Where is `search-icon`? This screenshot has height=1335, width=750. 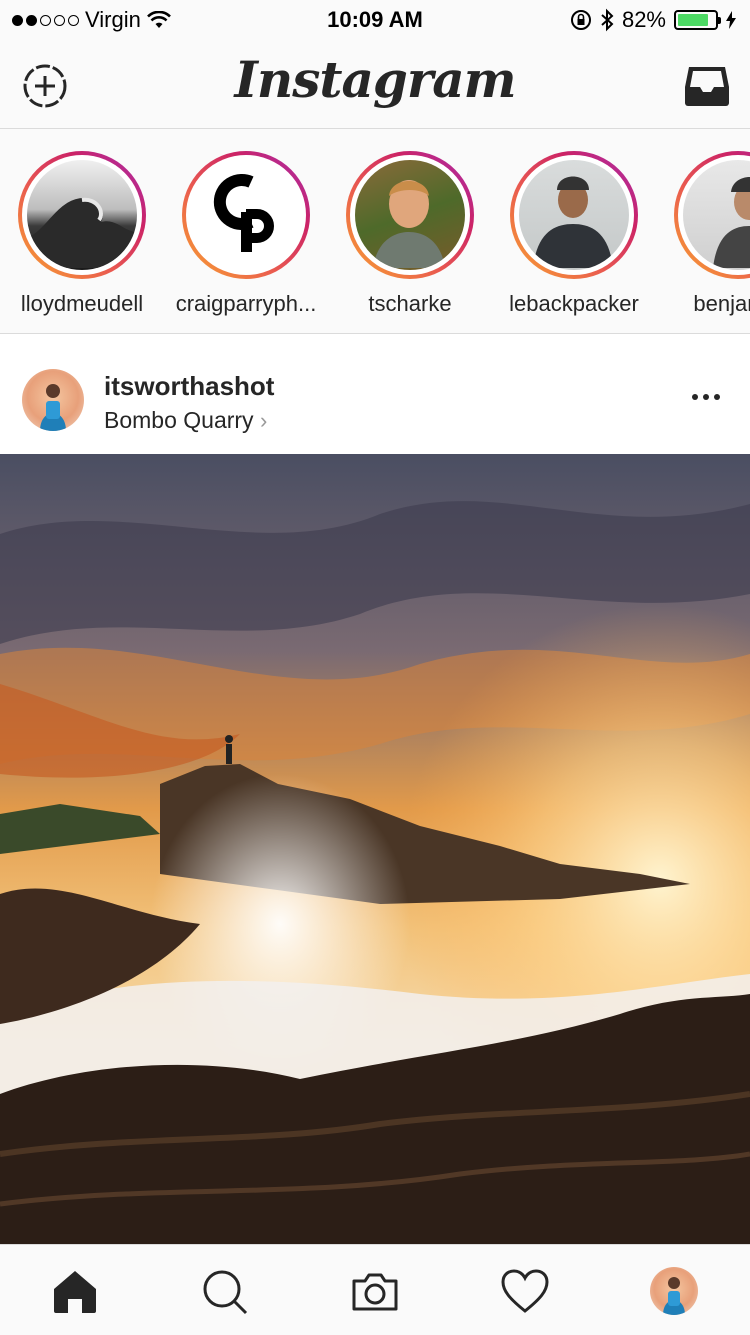 search-icon is located at coordinates (225, 1292).